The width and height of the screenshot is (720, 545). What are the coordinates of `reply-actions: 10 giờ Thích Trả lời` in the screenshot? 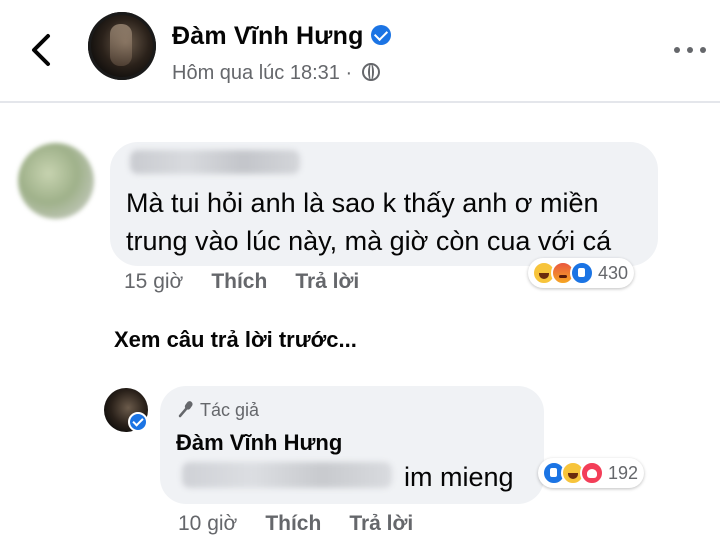 It's located at (309, 524).